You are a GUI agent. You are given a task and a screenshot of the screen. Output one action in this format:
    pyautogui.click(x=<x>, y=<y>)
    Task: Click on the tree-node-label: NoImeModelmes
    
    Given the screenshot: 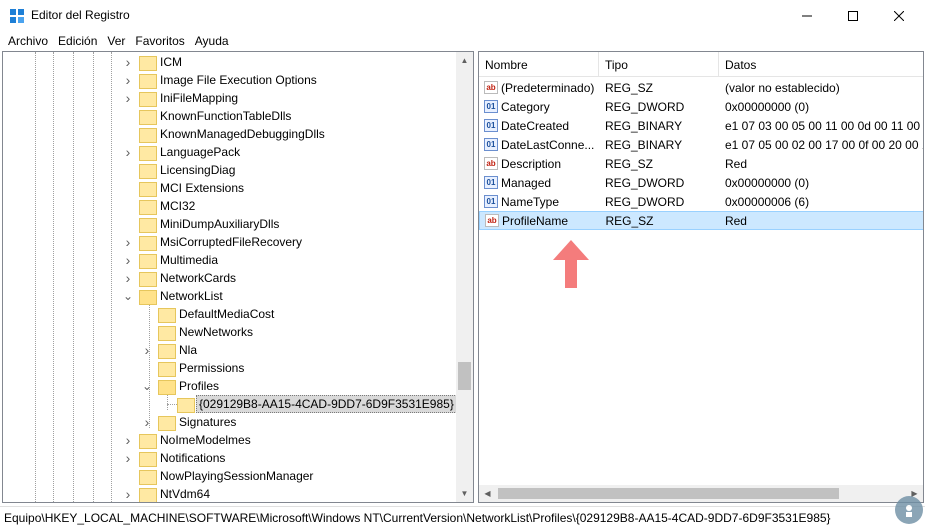 What is the action you would take?
    pyautogui.click(x=205, y=440)
    